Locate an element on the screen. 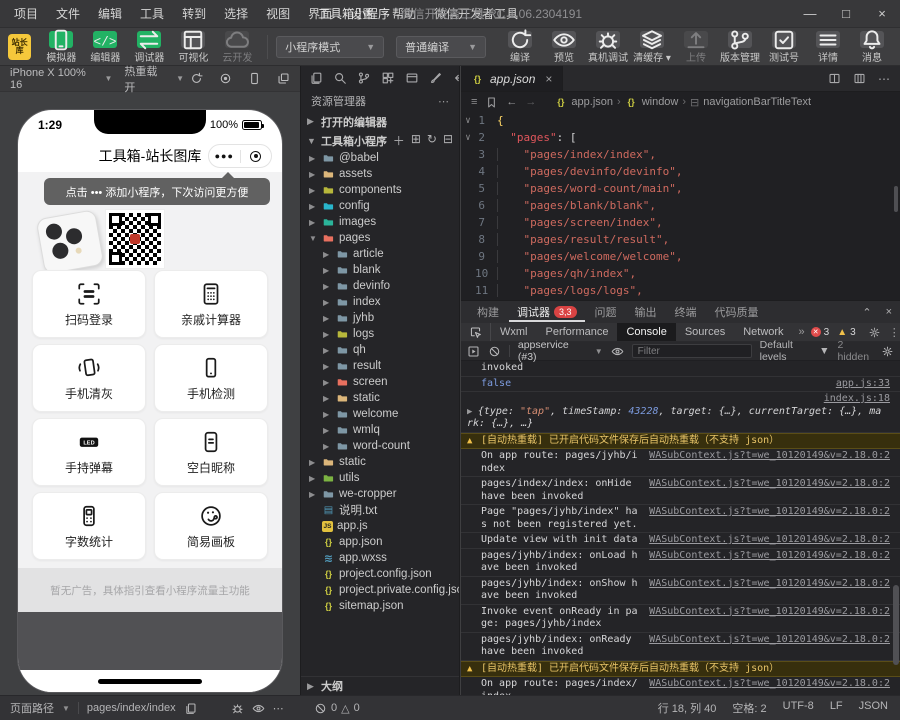 The height and width of the screenshot is (720, 900). tree-folder-item: ▶ assets is located at coordinates (380, 174).